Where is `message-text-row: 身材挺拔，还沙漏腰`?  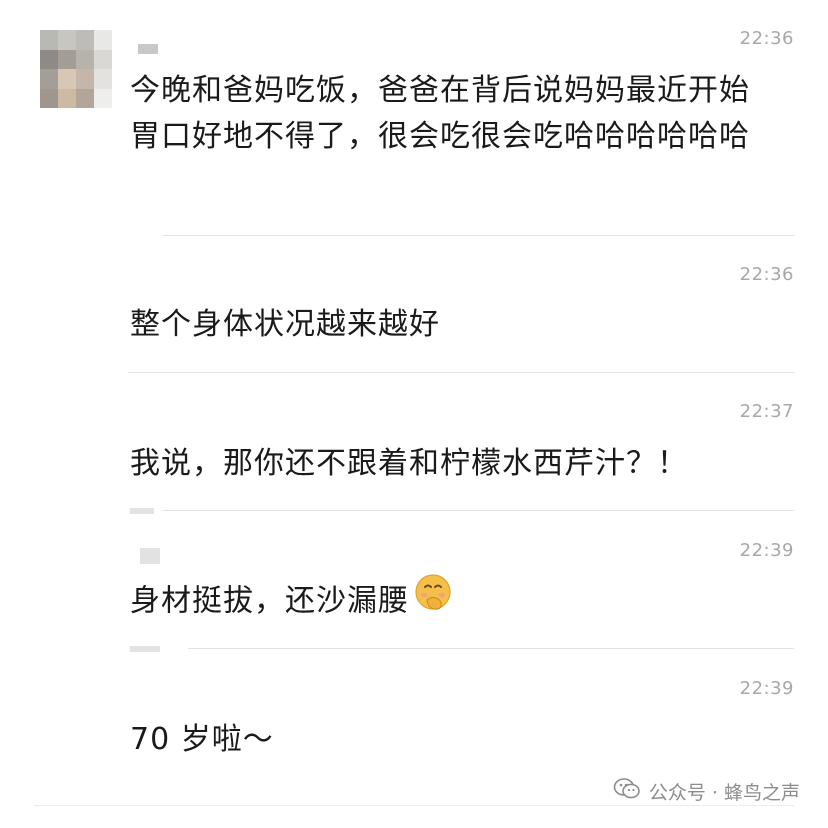 message-text-row: 身材挺拔，还沙漏腰 is located at coordinates (455, 600).